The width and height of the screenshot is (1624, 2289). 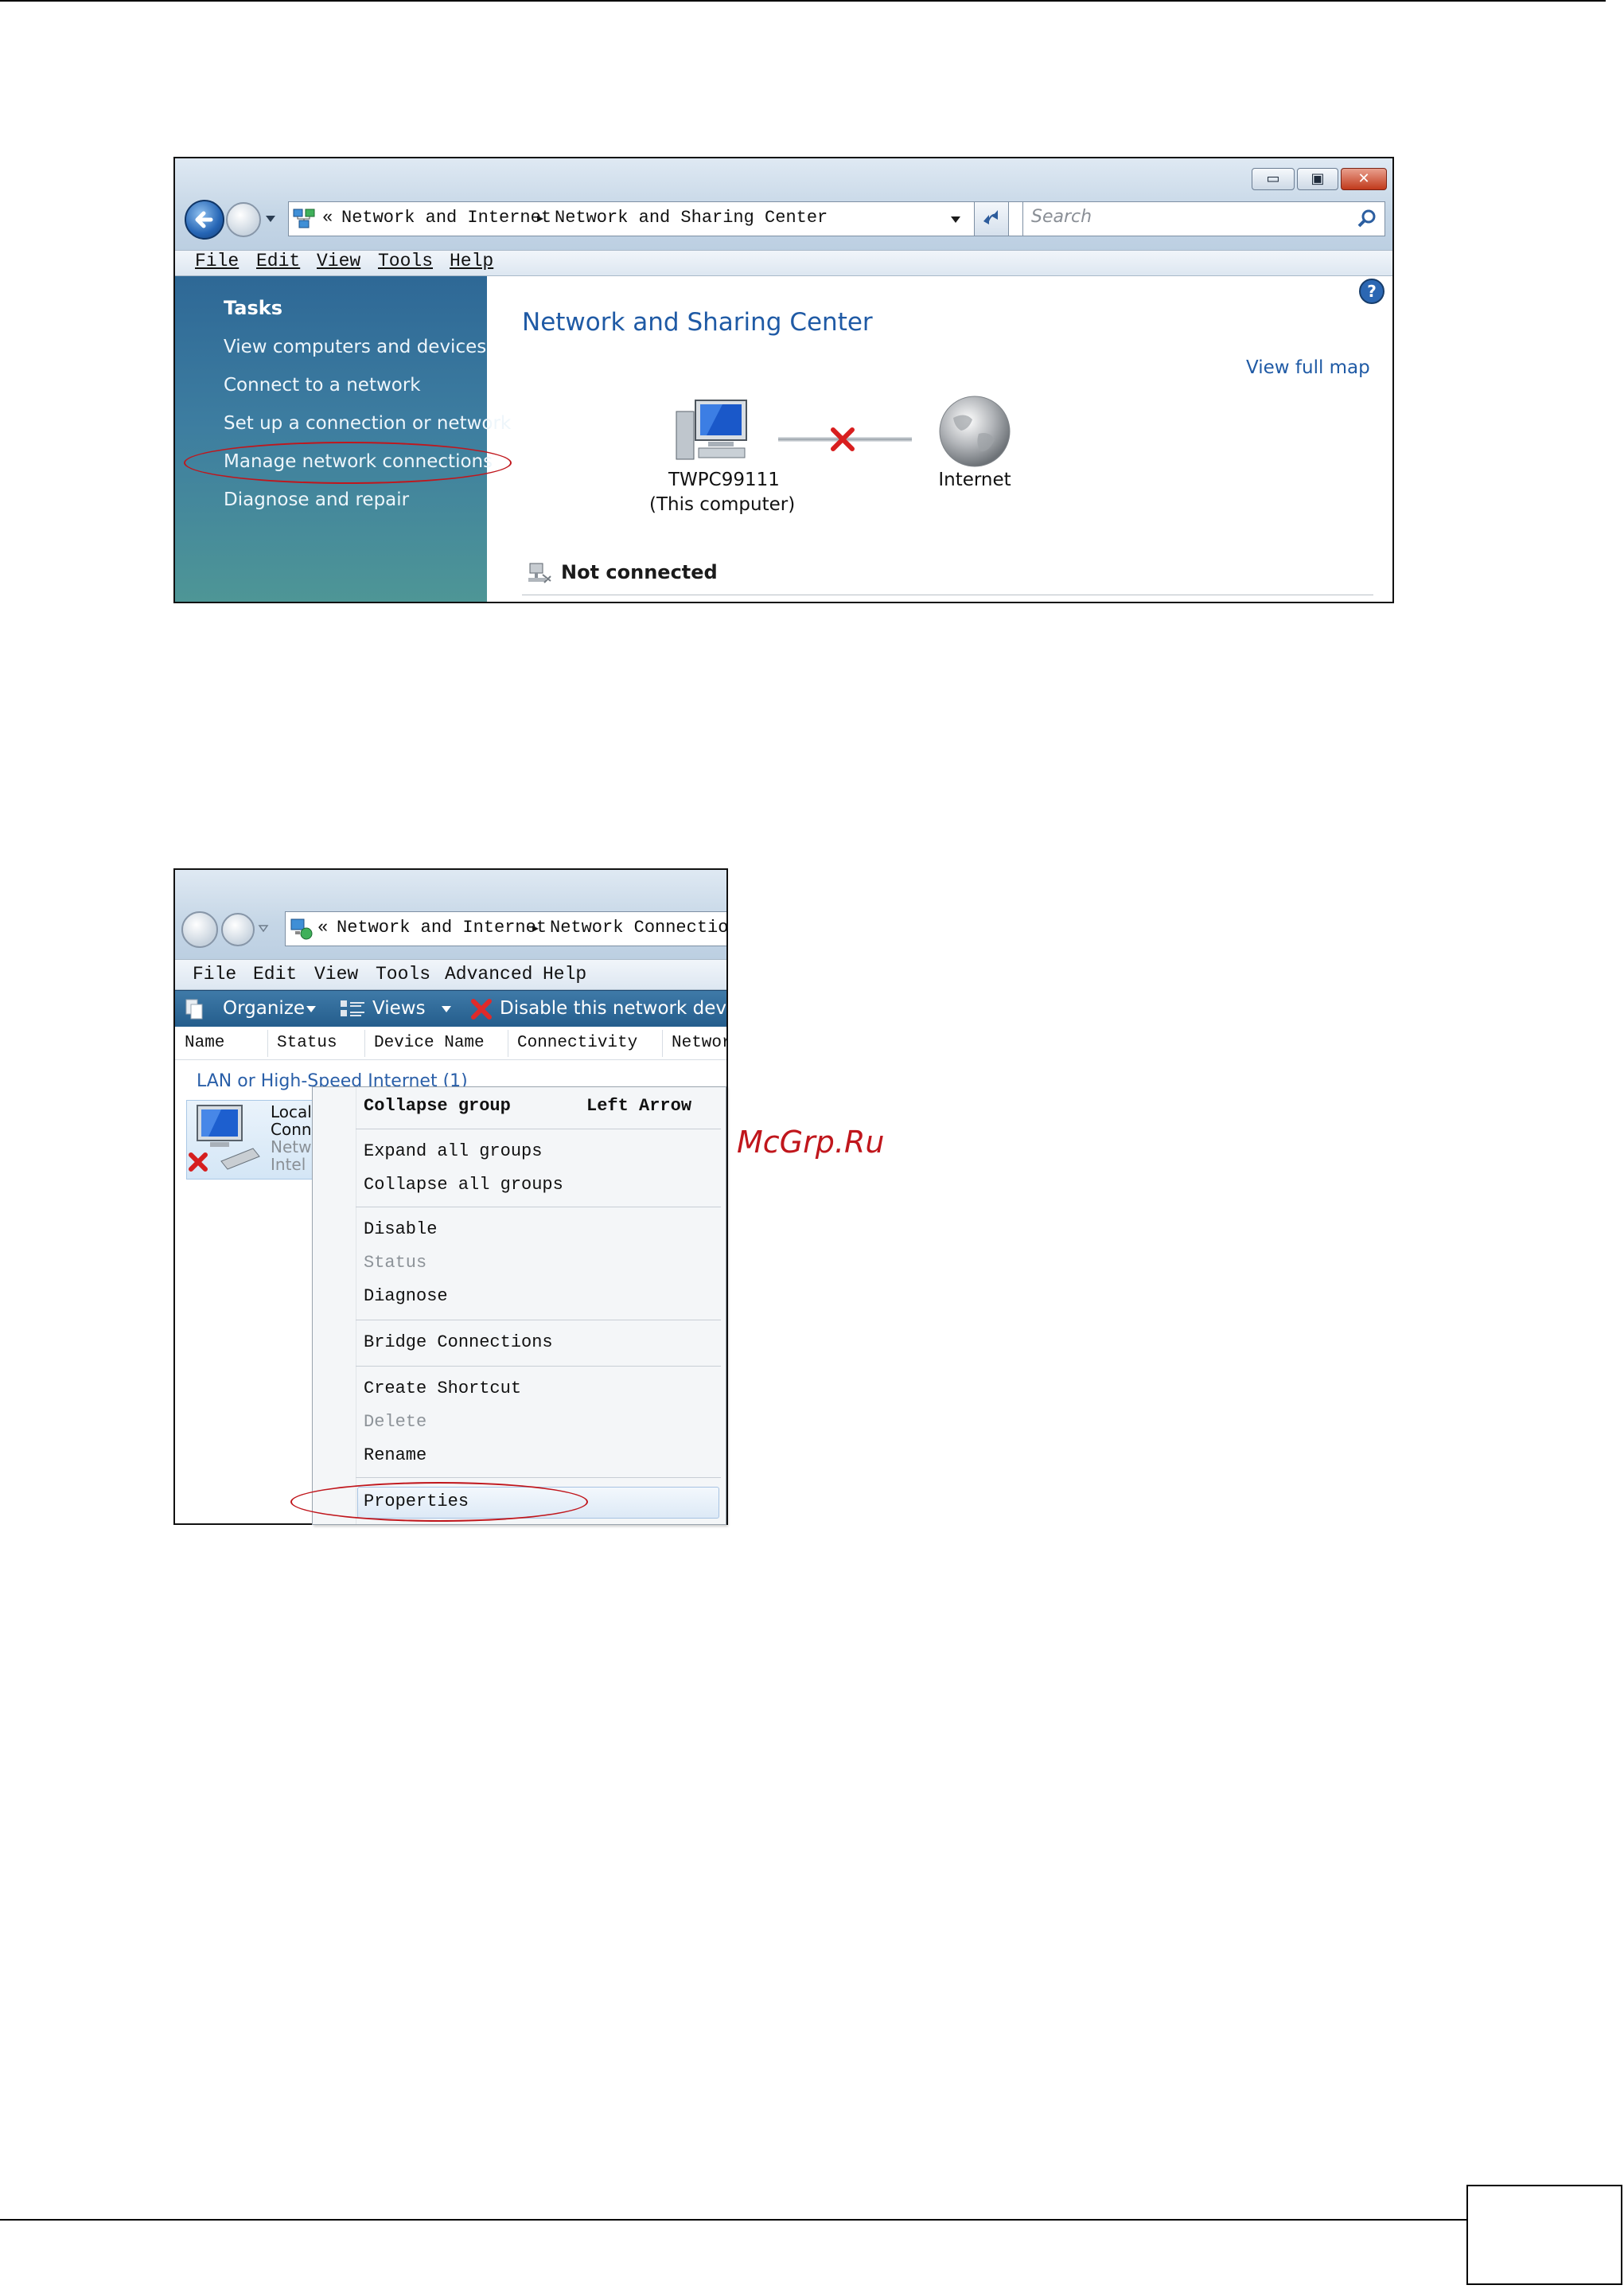 I want to click on menu-bar: File Edit View Tools Help, so click(x=783, y=263).